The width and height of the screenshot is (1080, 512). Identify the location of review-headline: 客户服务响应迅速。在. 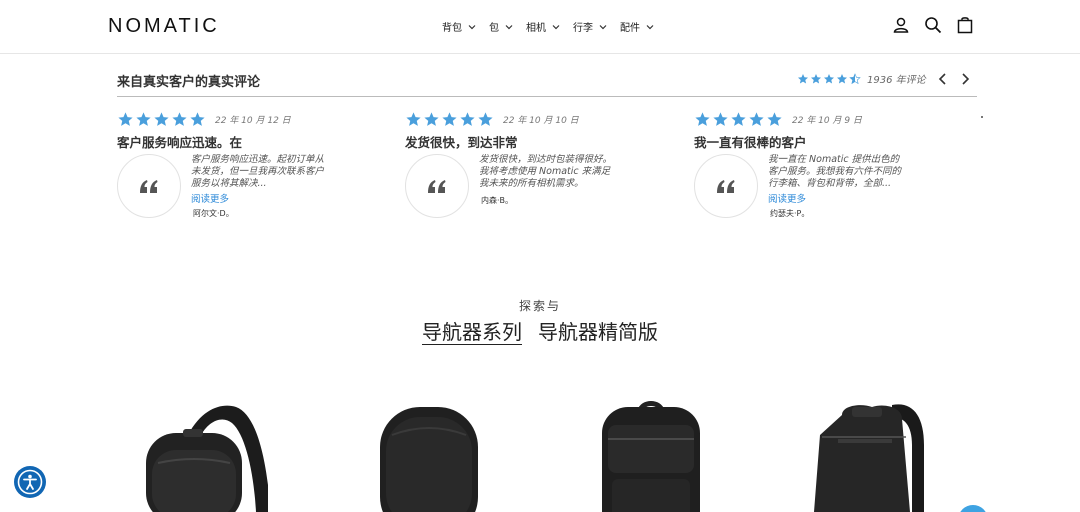
(180, 142).